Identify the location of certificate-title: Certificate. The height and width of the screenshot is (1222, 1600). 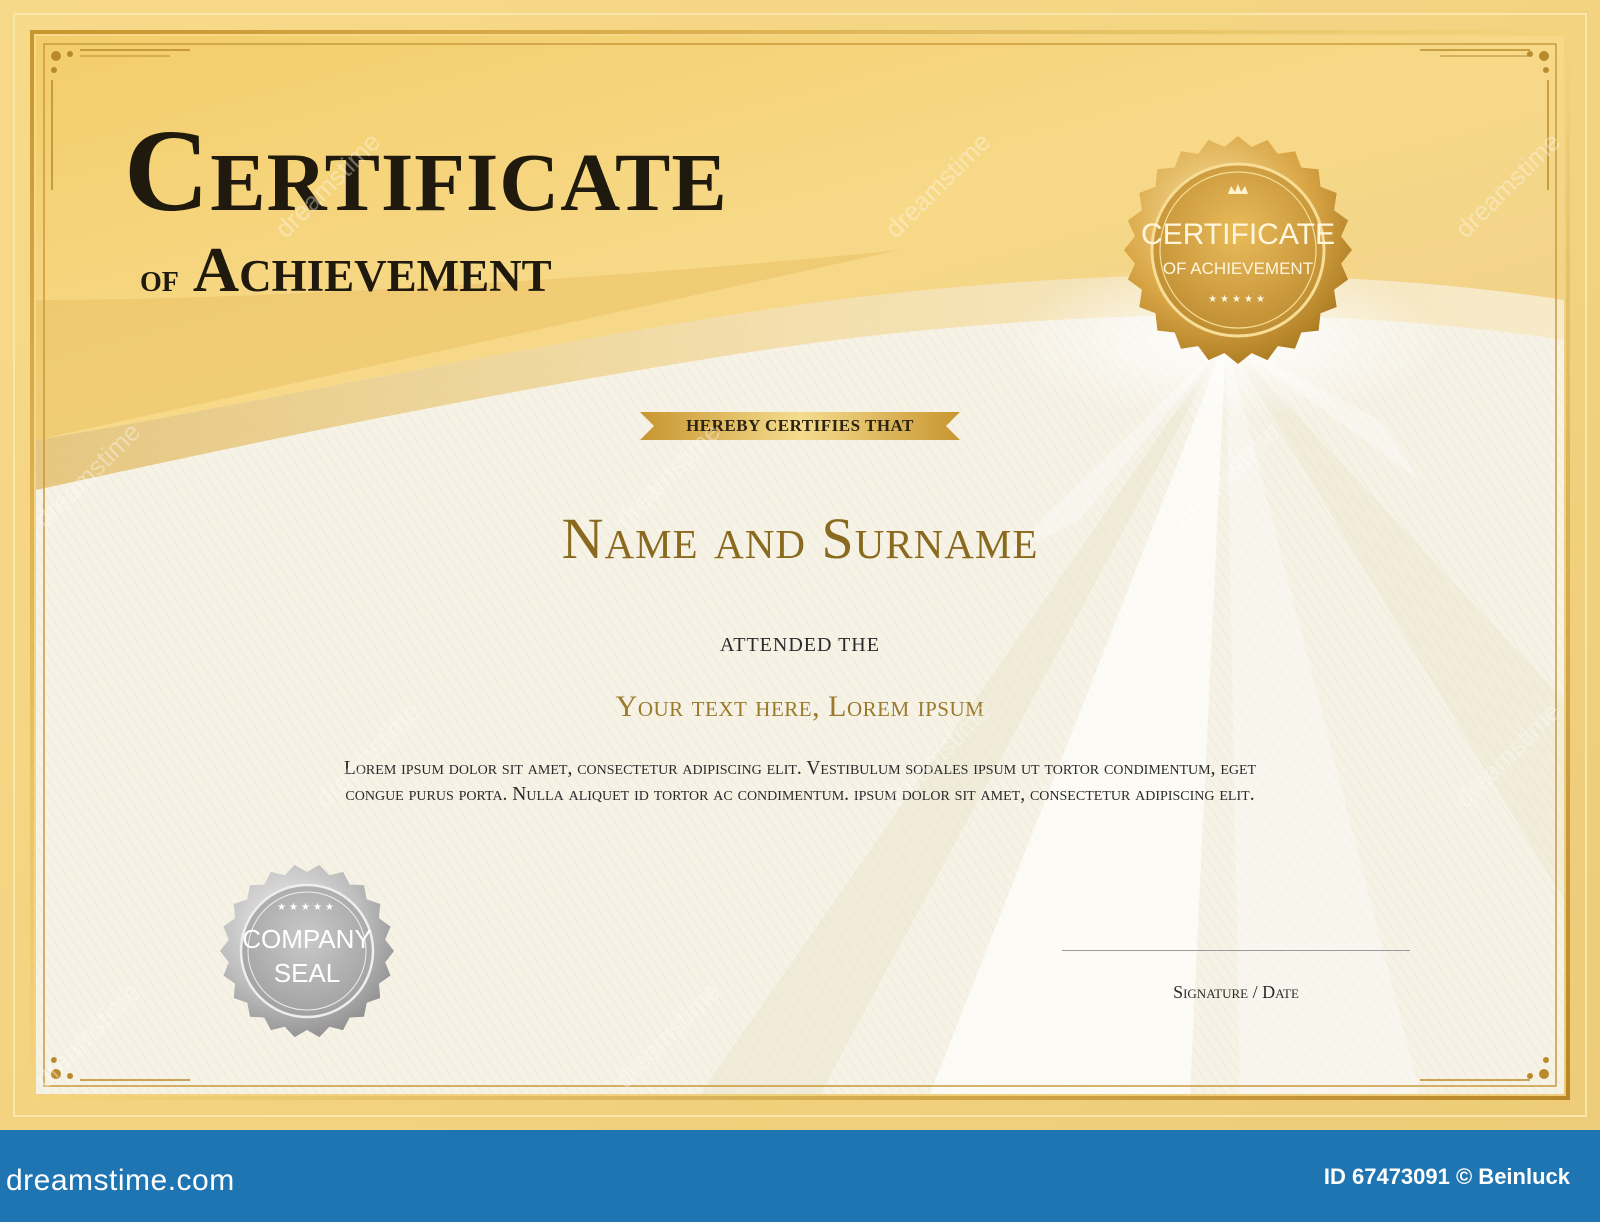
(426, 170).